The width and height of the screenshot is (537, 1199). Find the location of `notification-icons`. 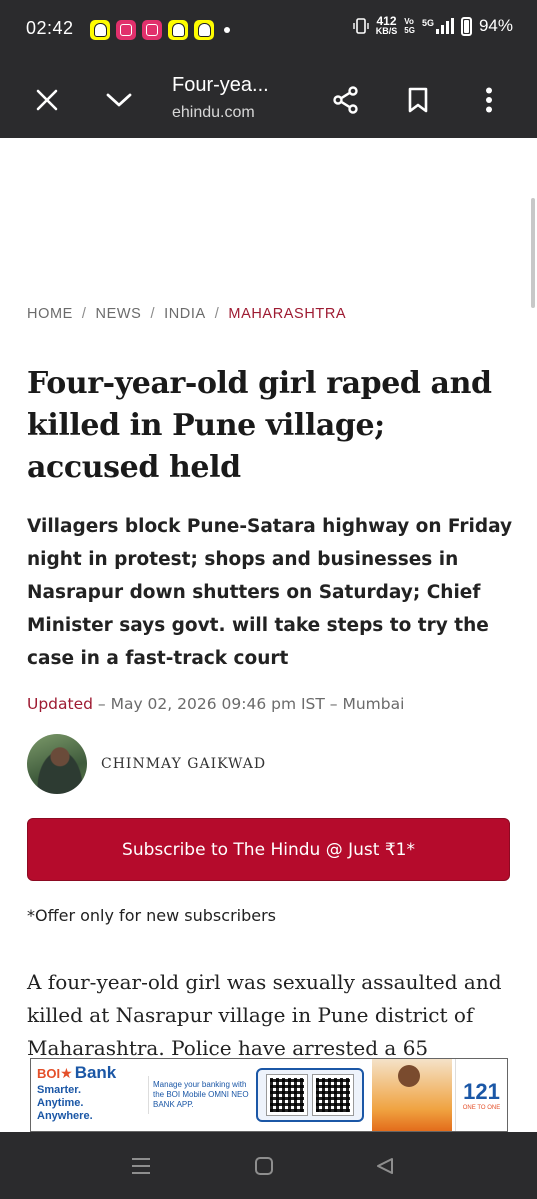

notification-icons is located at coordinates (160, 30).